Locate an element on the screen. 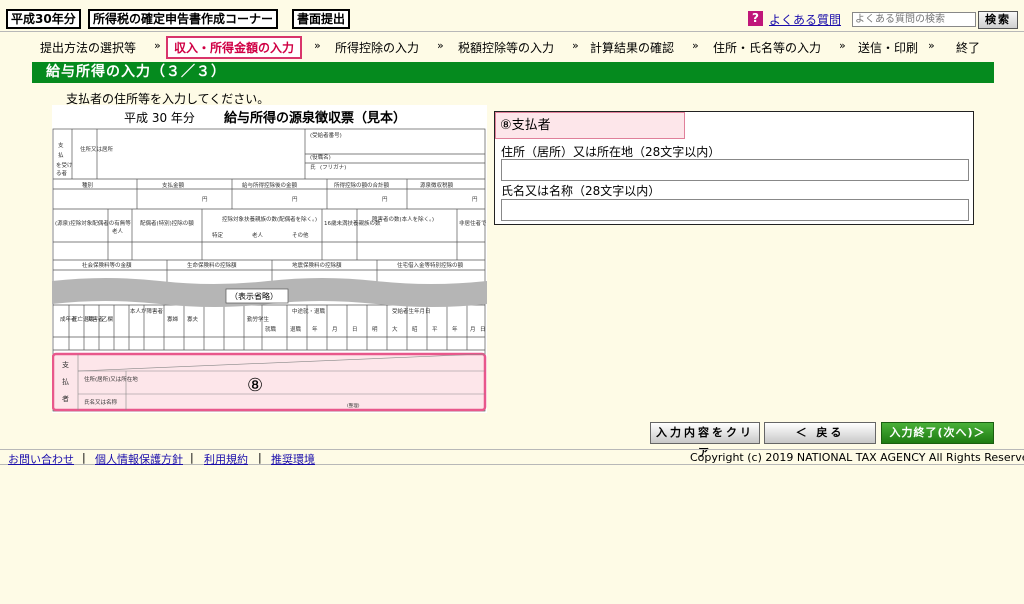  svg-text: 寡婦 is located at coordinates (173, 319).